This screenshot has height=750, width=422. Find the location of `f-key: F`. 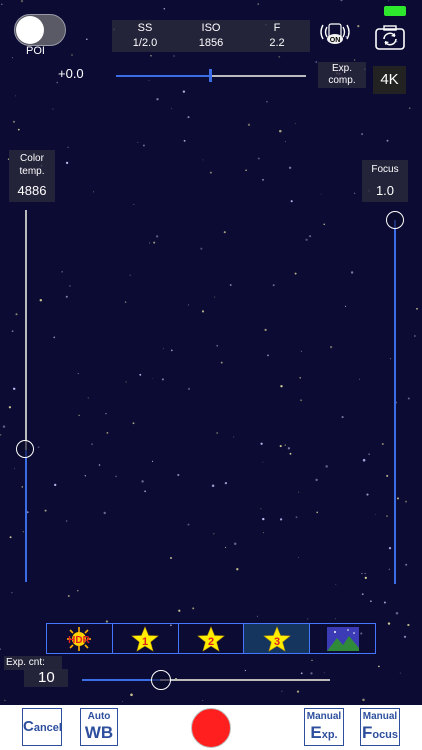

f-key: F is located at coordinates (277, 28).